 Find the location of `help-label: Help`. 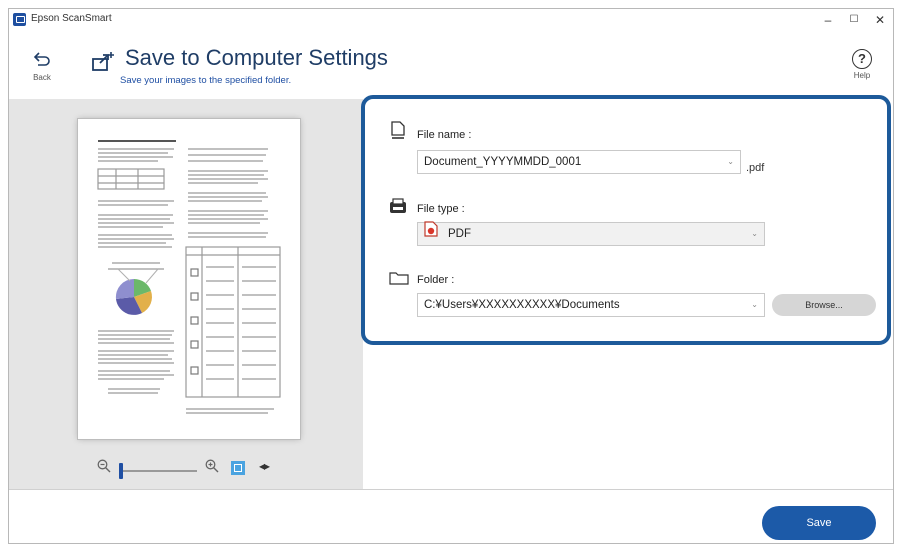

help-label: Help is located at coordinates (862, 75).